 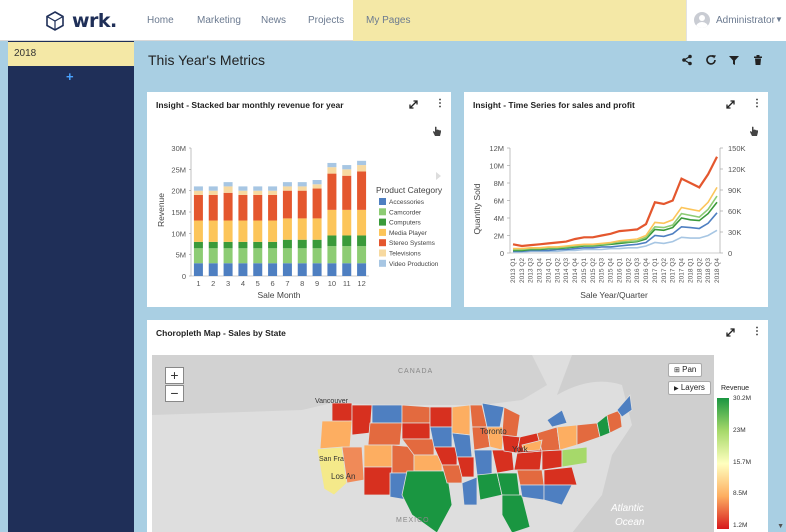 What do you see at coordinates (326, 20) in the screenshot?
I see `nav-projects: Projects` at bounding box center [326, 20].